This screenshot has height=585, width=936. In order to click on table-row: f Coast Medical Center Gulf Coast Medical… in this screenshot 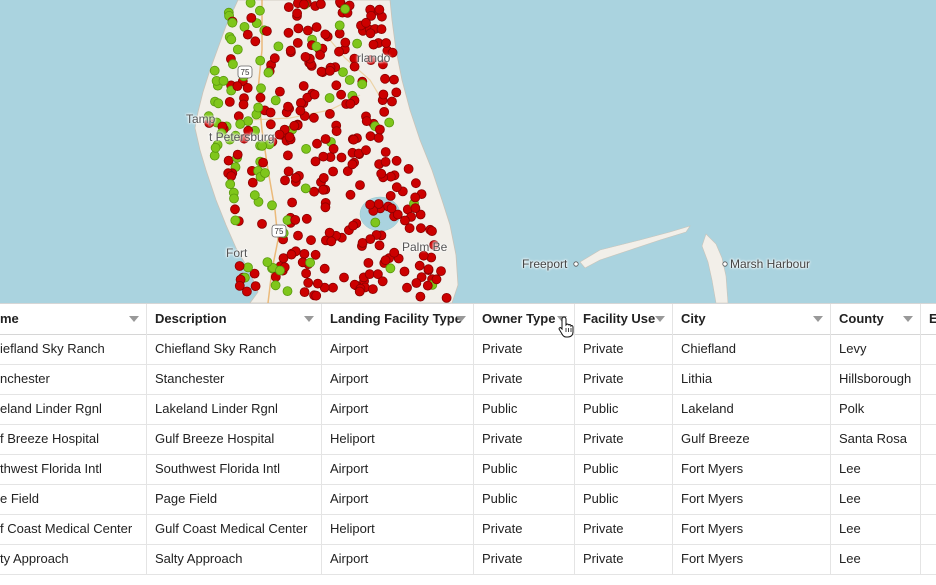, I will do `click(468, 529)`.